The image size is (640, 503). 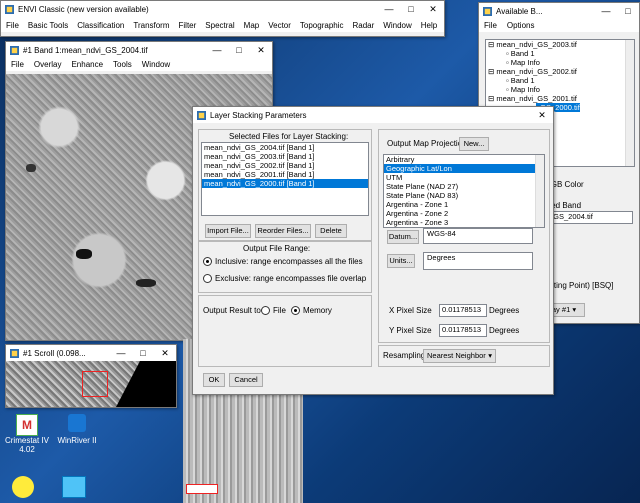 What do you see at coordinates (559, 25) in the screenshot?
I see `available-bands-menubar: File Options` at bounding box center [559, 25].